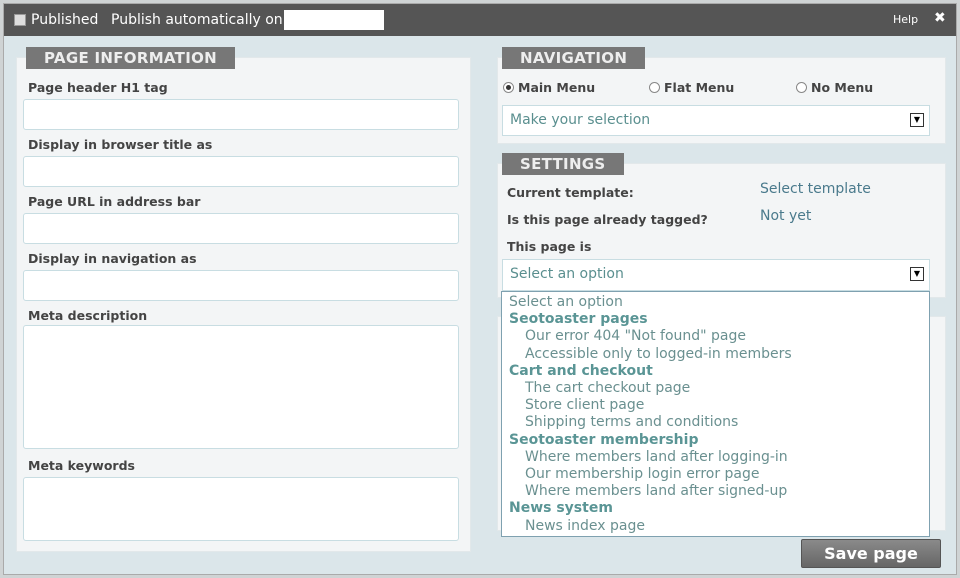 Image resolution: width=960 pixels, height=578 pixels. Describe the element at coordinates (691, 87) in the screenshot. I see `radio-flat-menu: Flat Menu` at that location.